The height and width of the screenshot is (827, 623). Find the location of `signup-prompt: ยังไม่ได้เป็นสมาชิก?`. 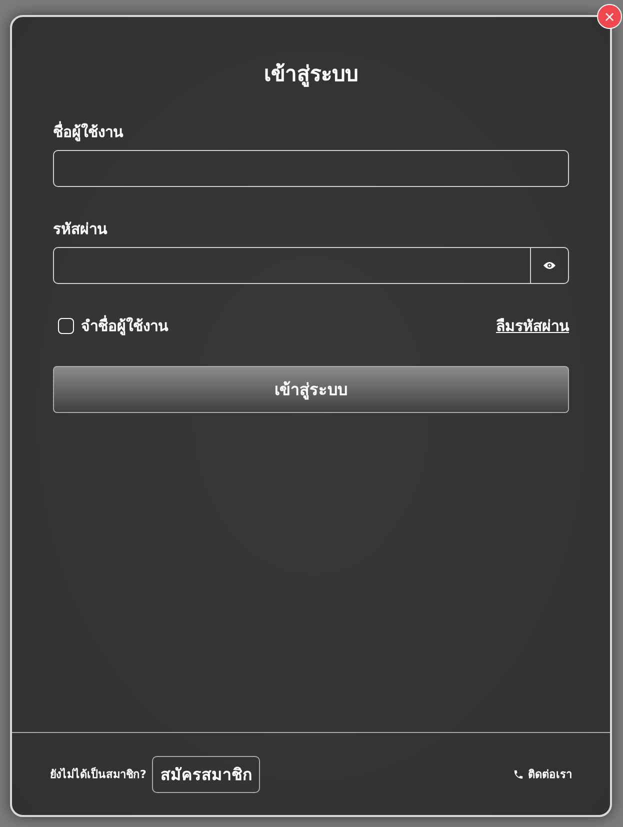

signup-prompt: ยังไม่ได้เป็นสมาชิก? is located at coordinates (98, 774).